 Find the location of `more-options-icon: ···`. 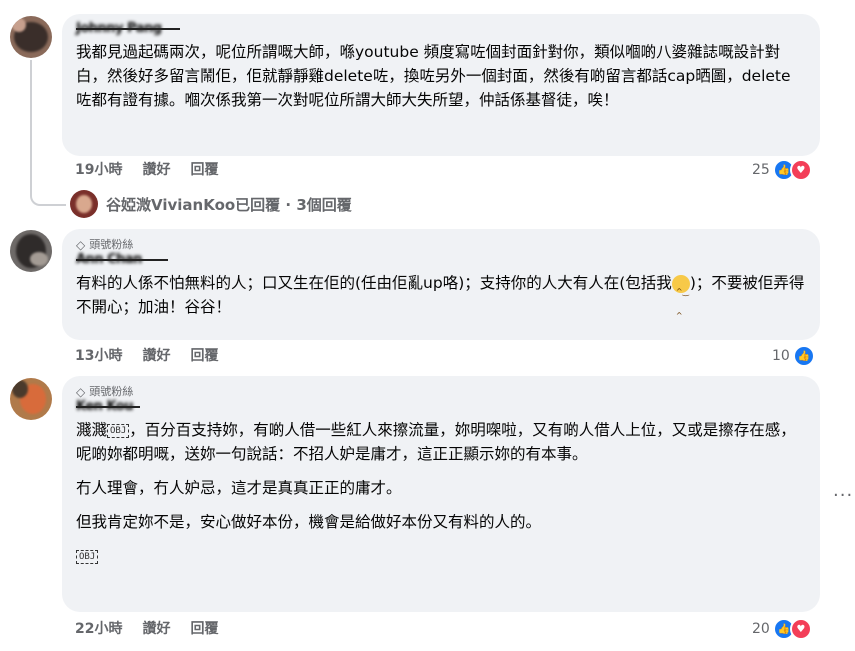

more-options-icon: ··· is located at coordinates (843, 495).